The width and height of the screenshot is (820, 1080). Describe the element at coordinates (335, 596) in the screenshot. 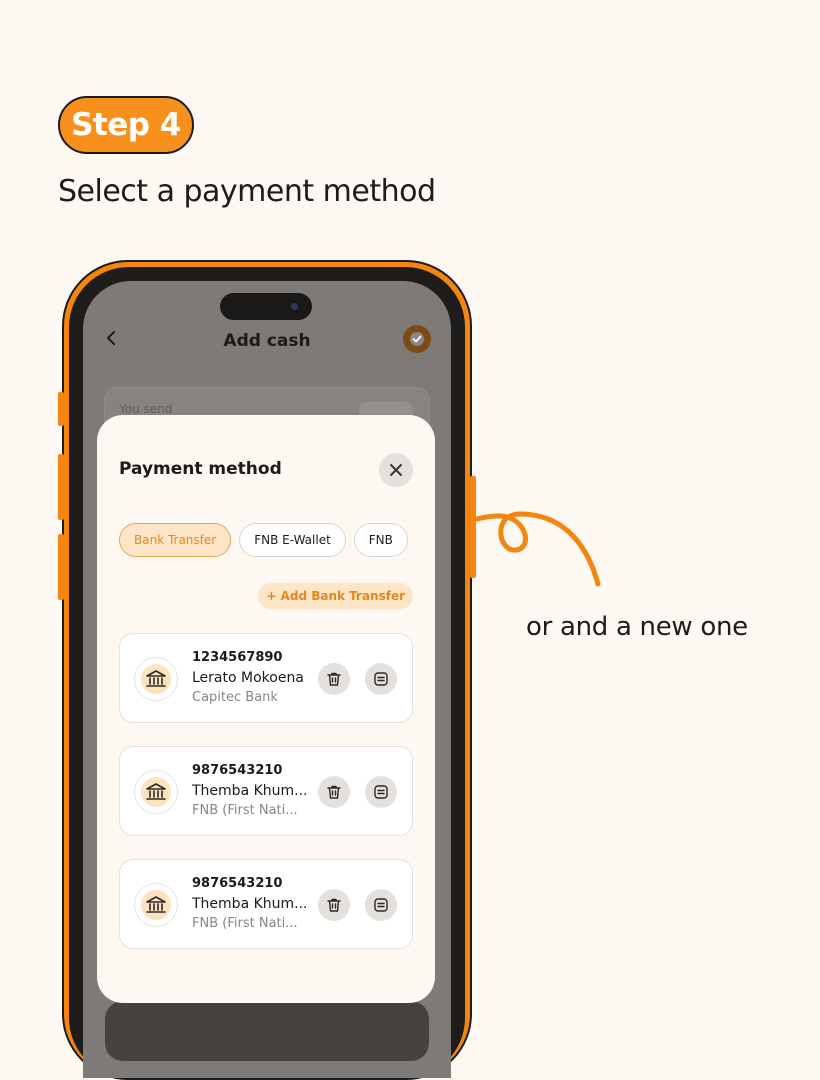

I see `add-bank-transfer-button: + Add Bank Transfer` at that location.